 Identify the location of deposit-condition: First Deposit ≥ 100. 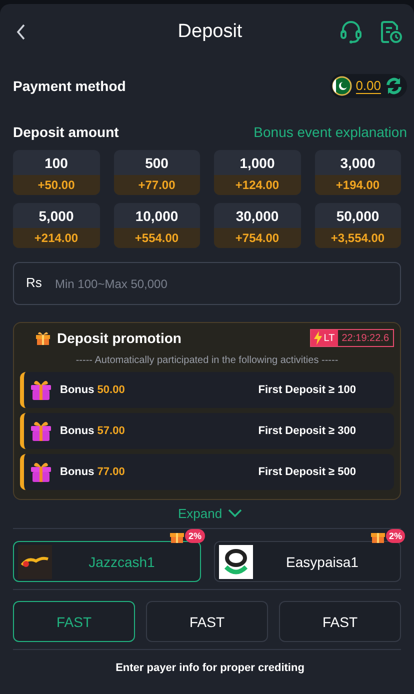
(307, 390).